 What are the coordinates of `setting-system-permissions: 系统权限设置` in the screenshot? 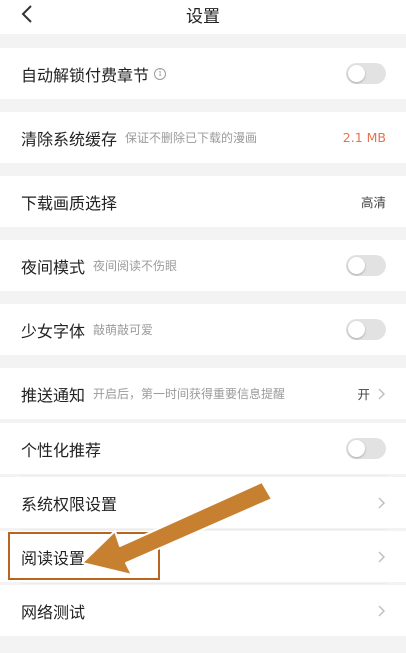 It's located at (203, 502).